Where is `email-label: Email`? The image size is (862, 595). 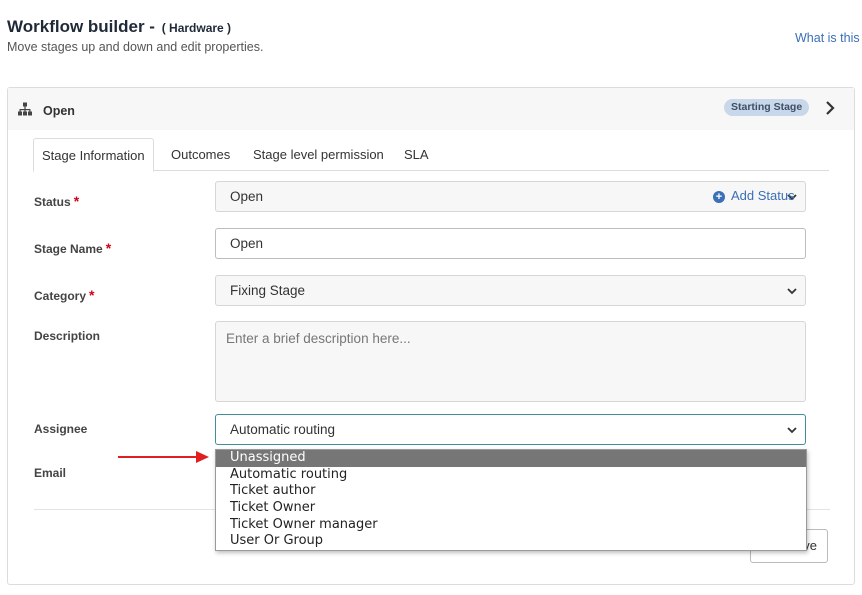
email-label: Email is located at coordinates (50, 473).